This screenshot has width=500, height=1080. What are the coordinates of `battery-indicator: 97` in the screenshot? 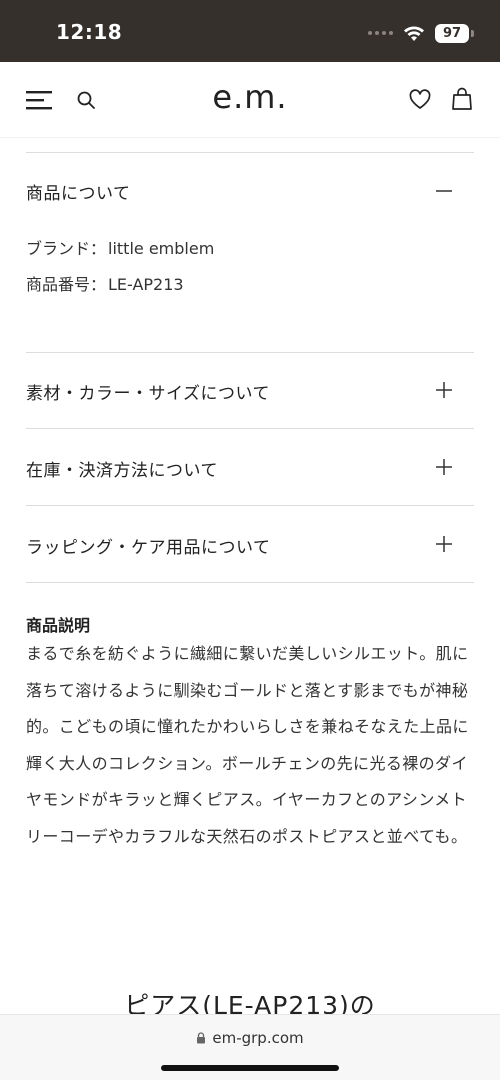 It's located at (452, 33).